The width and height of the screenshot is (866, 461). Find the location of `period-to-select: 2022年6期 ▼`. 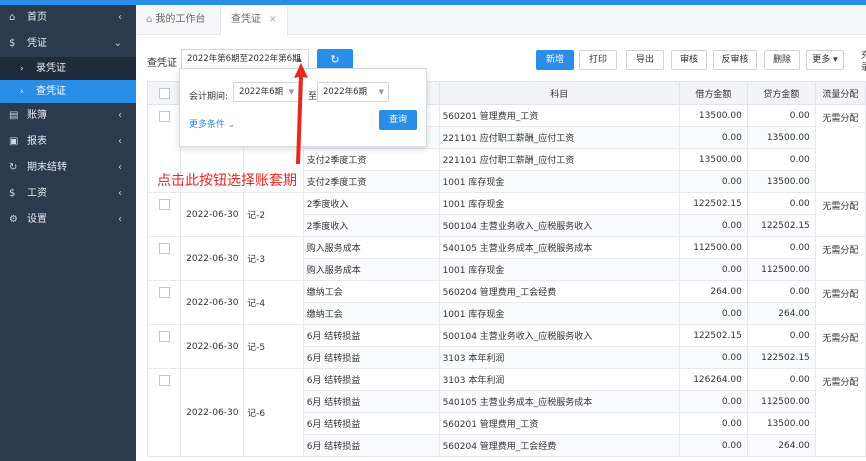

period-to-select: 2022年6期 ▼ is located at coordinates (353, 92).